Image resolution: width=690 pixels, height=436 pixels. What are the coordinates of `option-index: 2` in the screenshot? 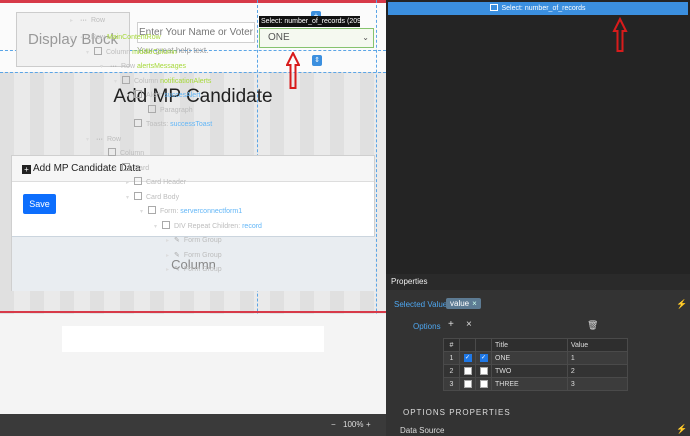 It's located at (451, 371).